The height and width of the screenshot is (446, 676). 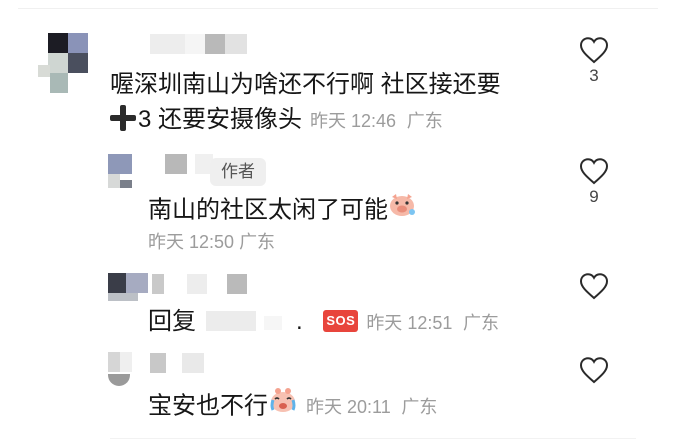 I want to click on comment-text: 南山的社区太闲了可能, so click(x=282, y=211).